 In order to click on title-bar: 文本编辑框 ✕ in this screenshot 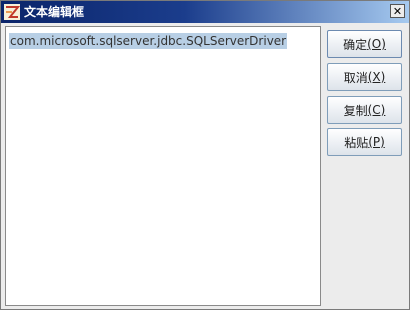, I will do `click(205, 12)`.